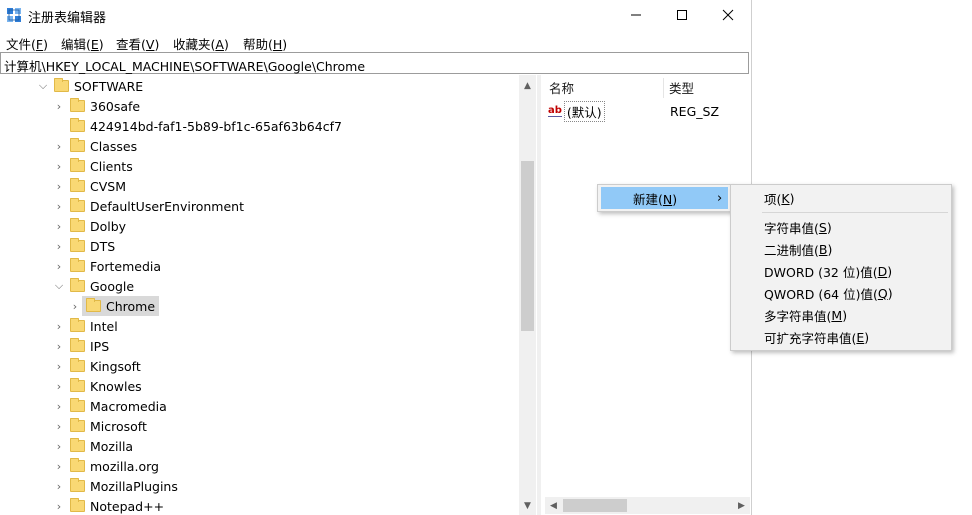  I want to click on tree-node-chrome: › Chrome, so click(255, 306).